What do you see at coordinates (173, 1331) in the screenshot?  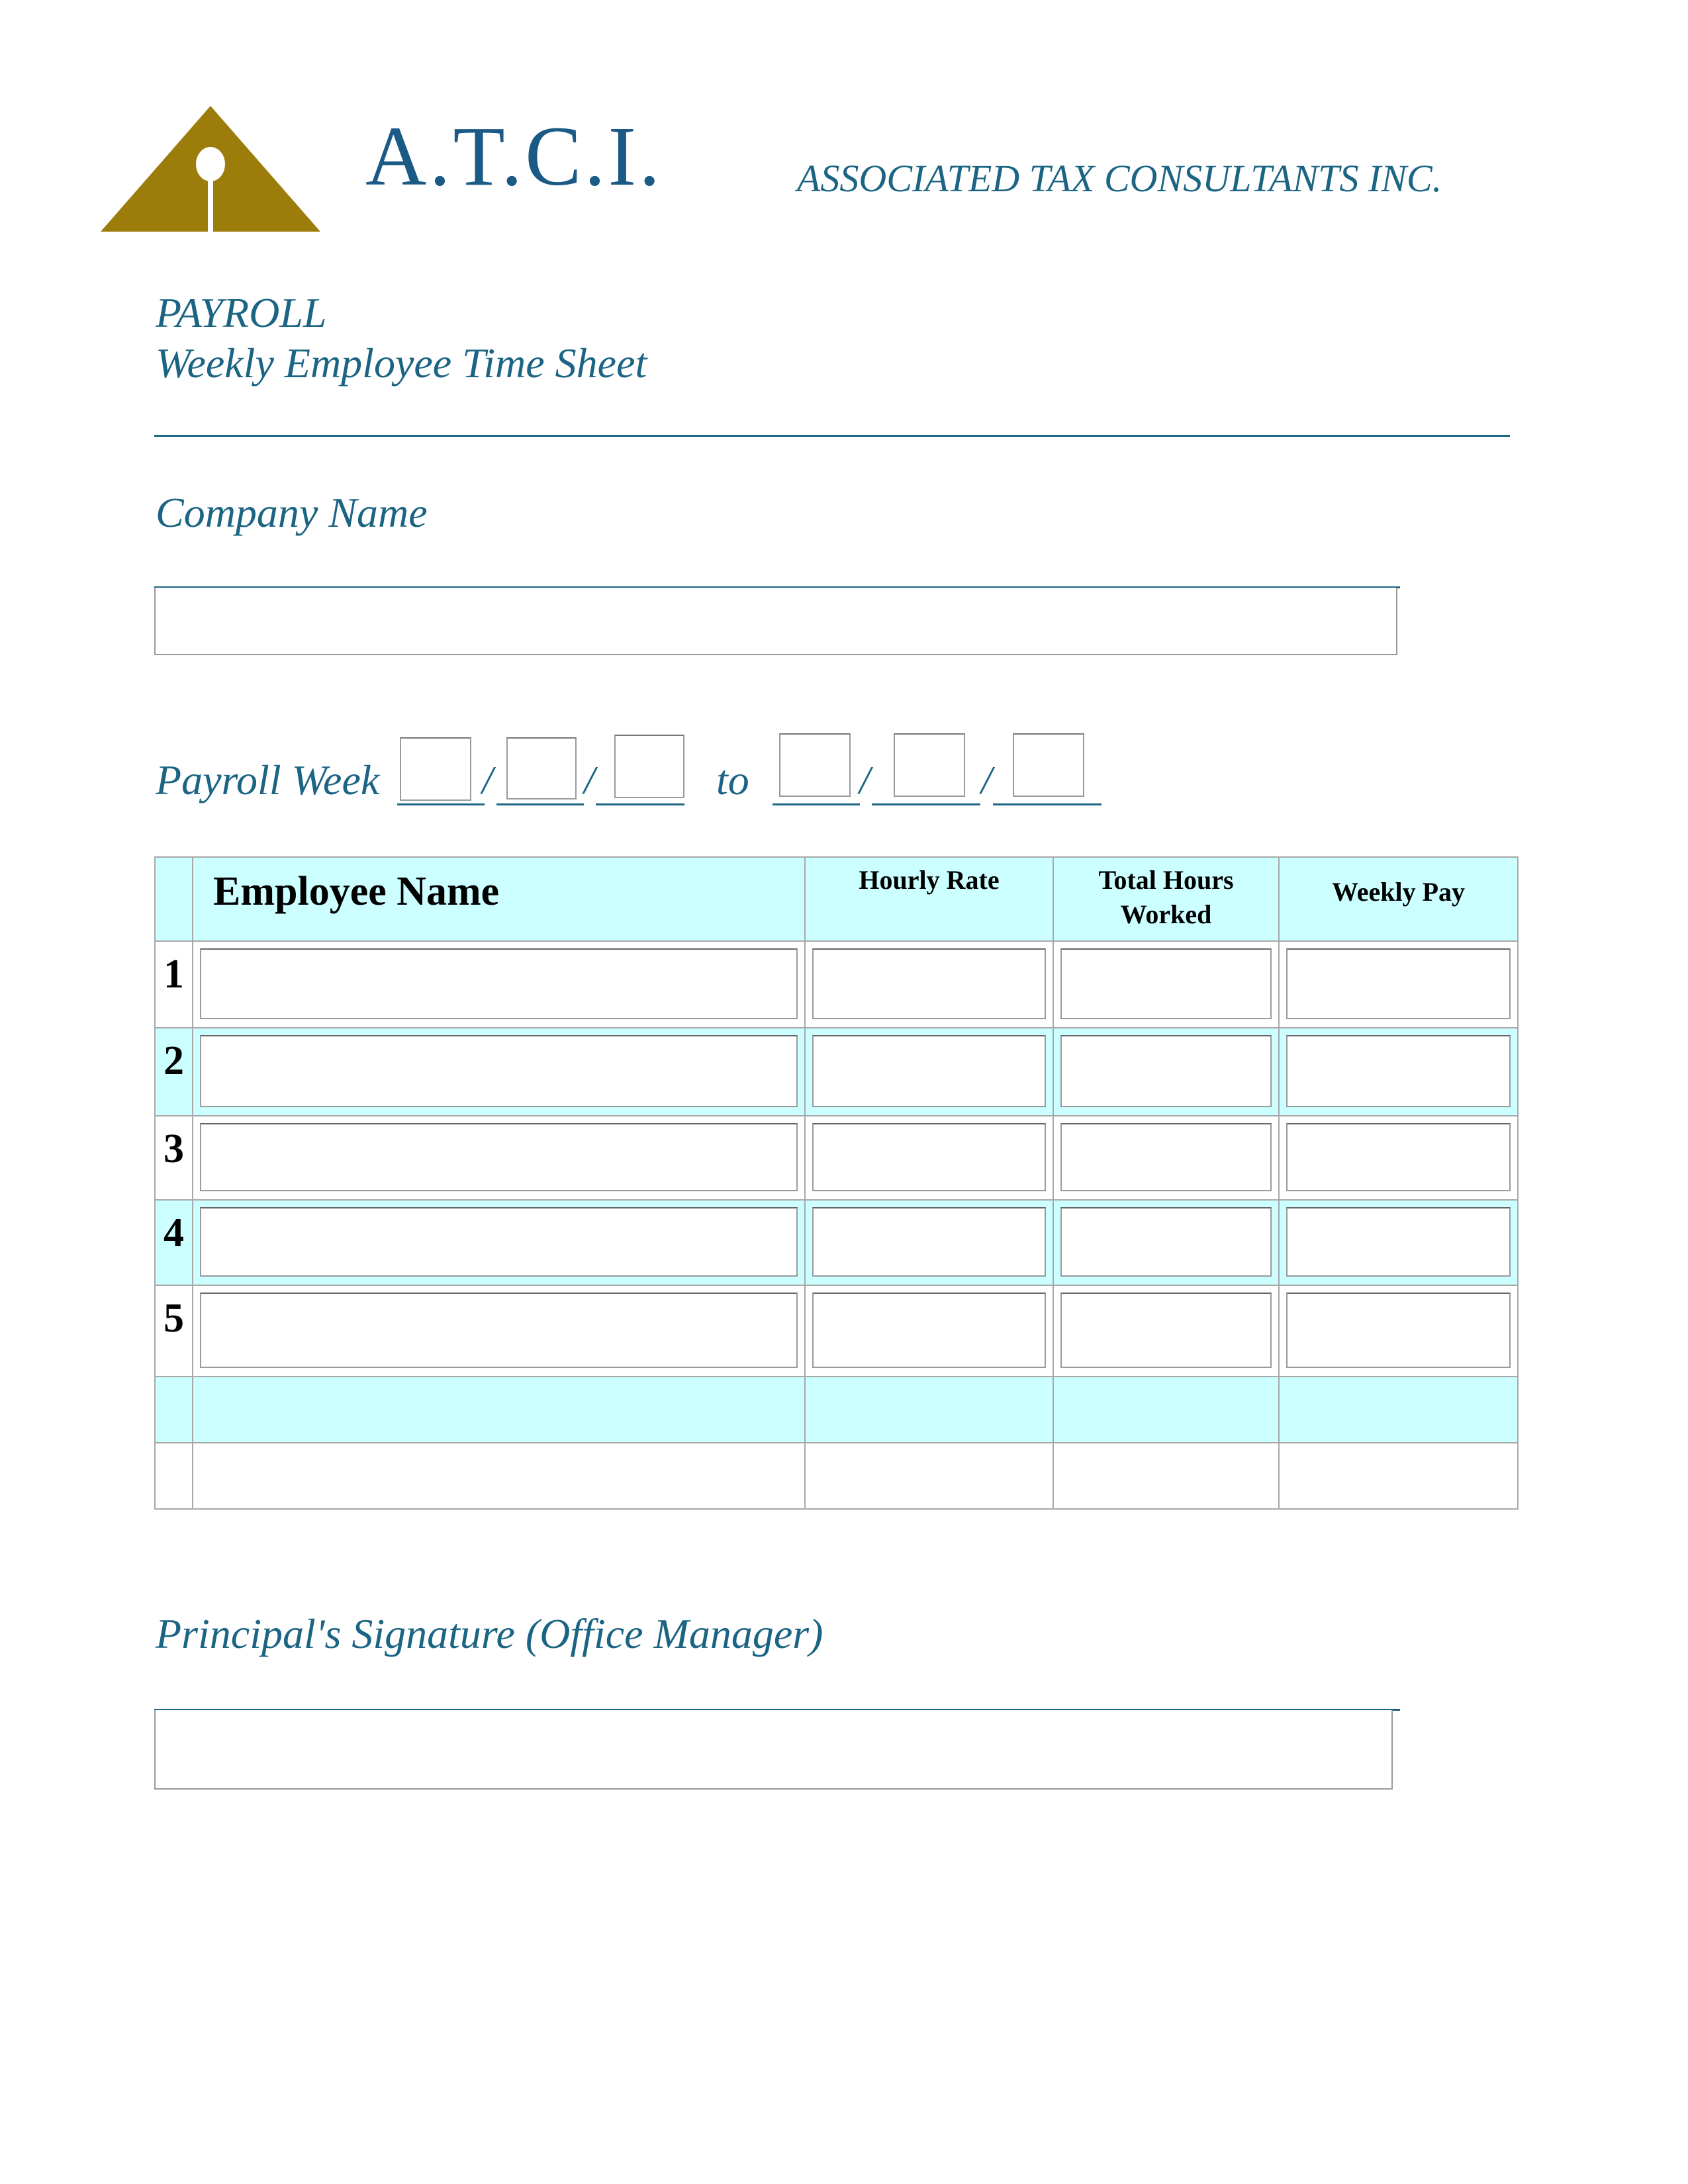 I see `row-number: 5` at bounding box center [173, 1331].